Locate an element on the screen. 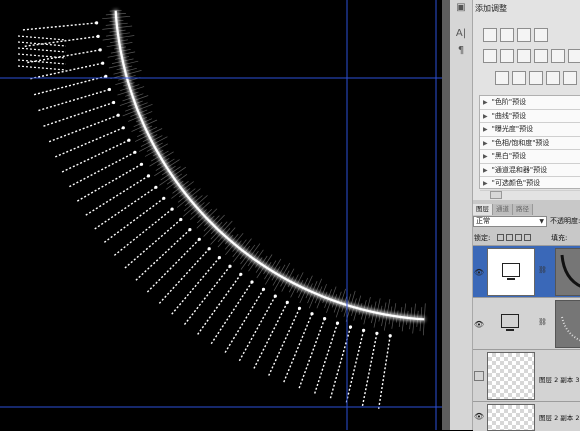 The image size is (580, 431). fill-label: 填充: is located at coordinates (559, 238).